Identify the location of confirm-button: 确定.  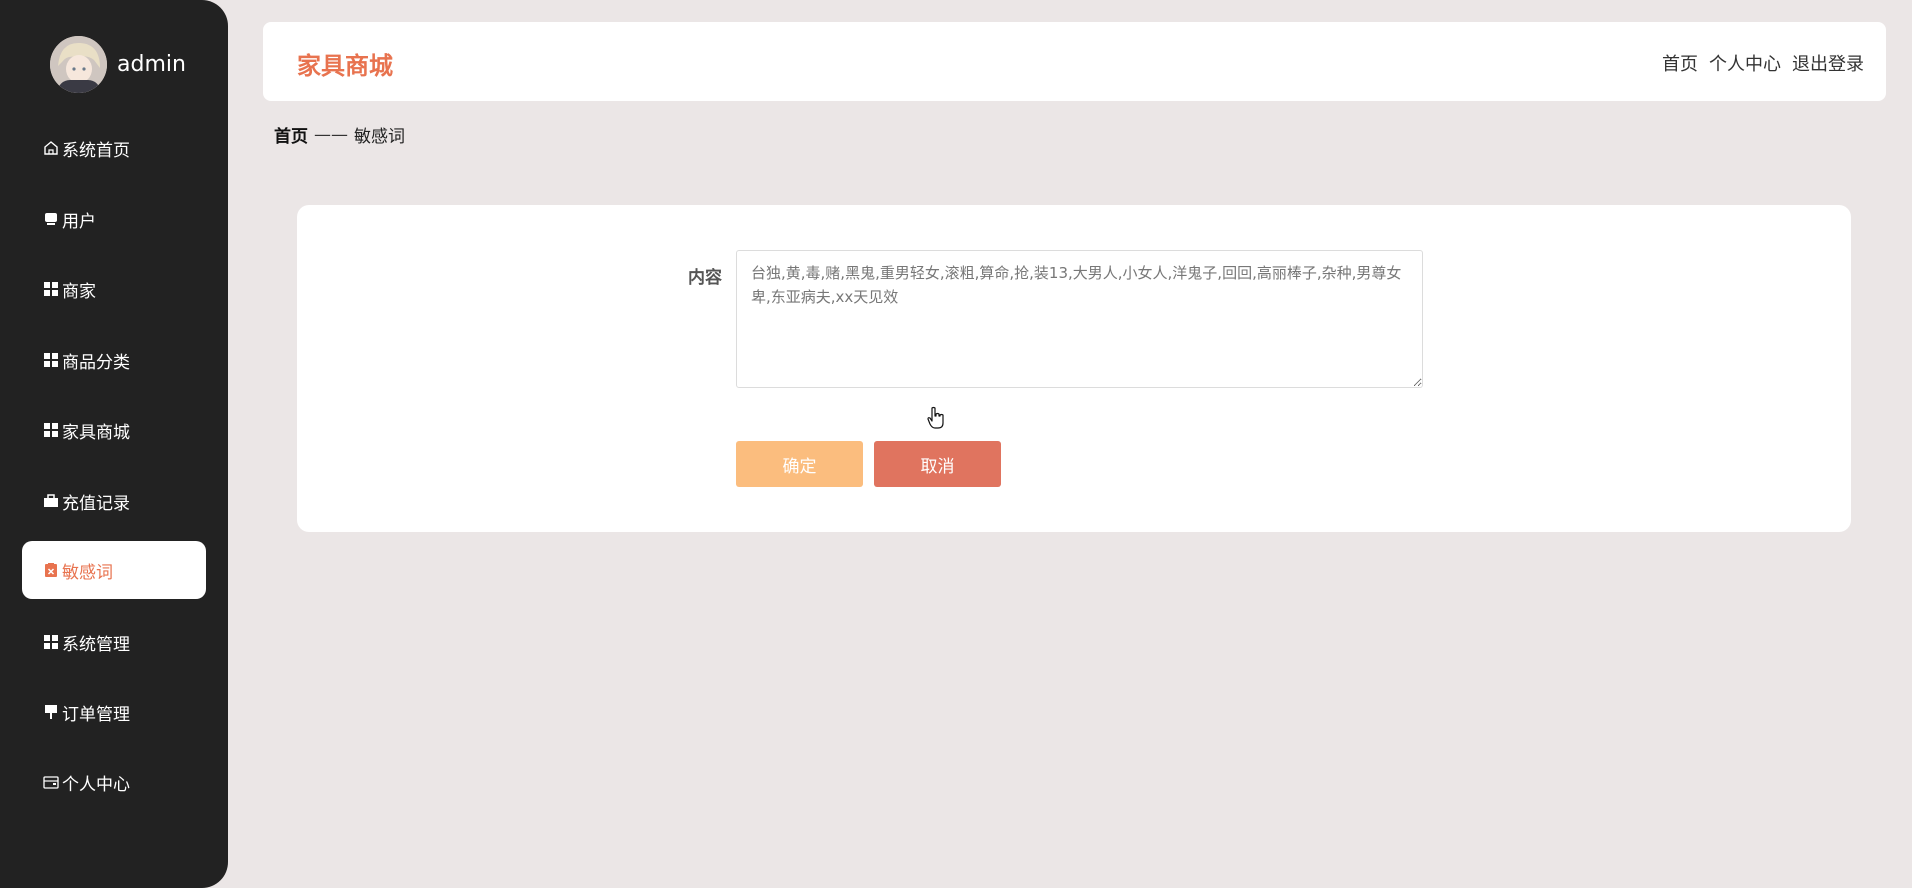
(799, 464).